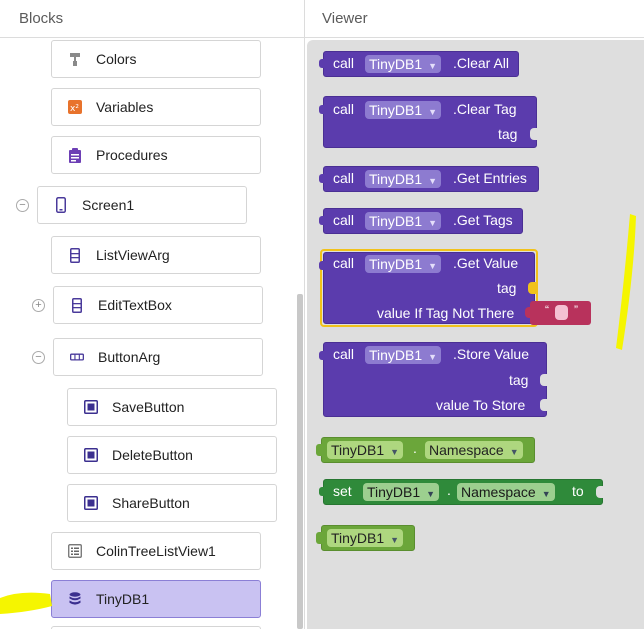  I want to click on tree-item-screen1: Screen1, so click(142, 205).